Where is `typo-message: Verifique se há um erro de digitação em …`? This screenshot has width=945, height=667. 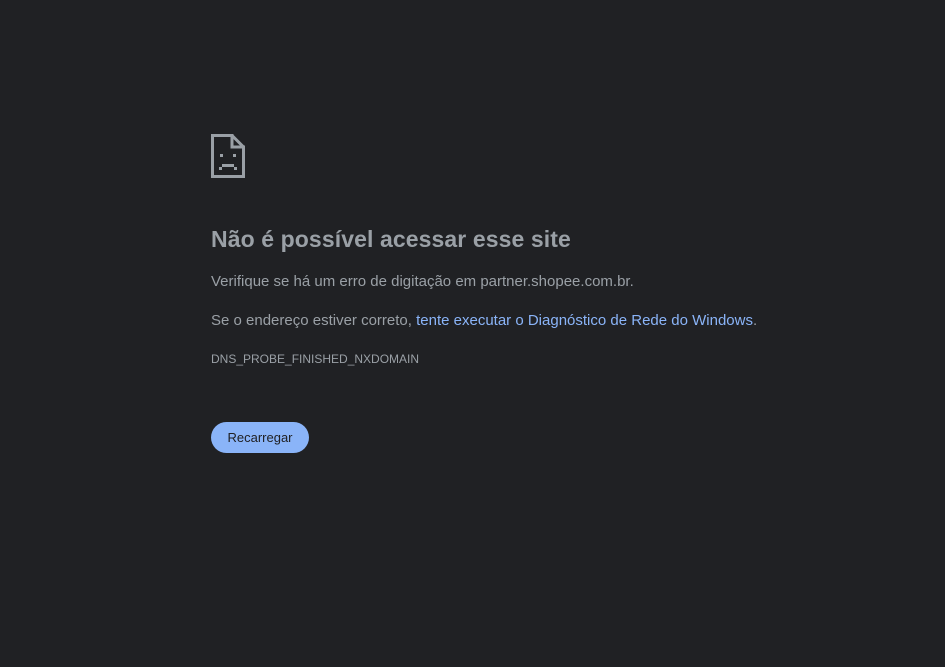
typo-message: Verifique se há um erro de digitação em … is located at coordinates (422, 281).